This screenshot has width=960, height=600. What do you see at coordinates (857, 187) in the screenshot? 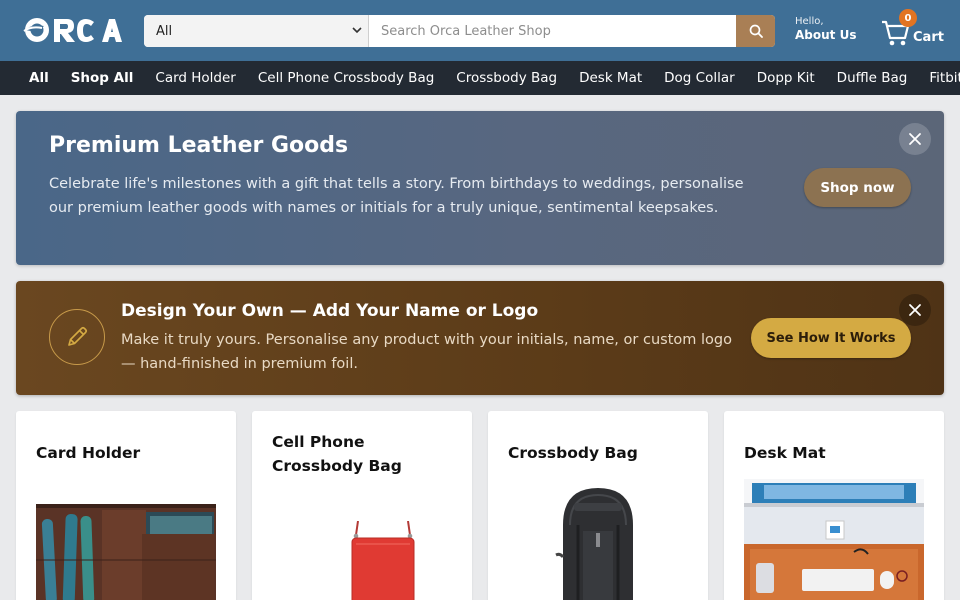
I see `shop-now-button: Shop now` at bounding box center [857, 187].